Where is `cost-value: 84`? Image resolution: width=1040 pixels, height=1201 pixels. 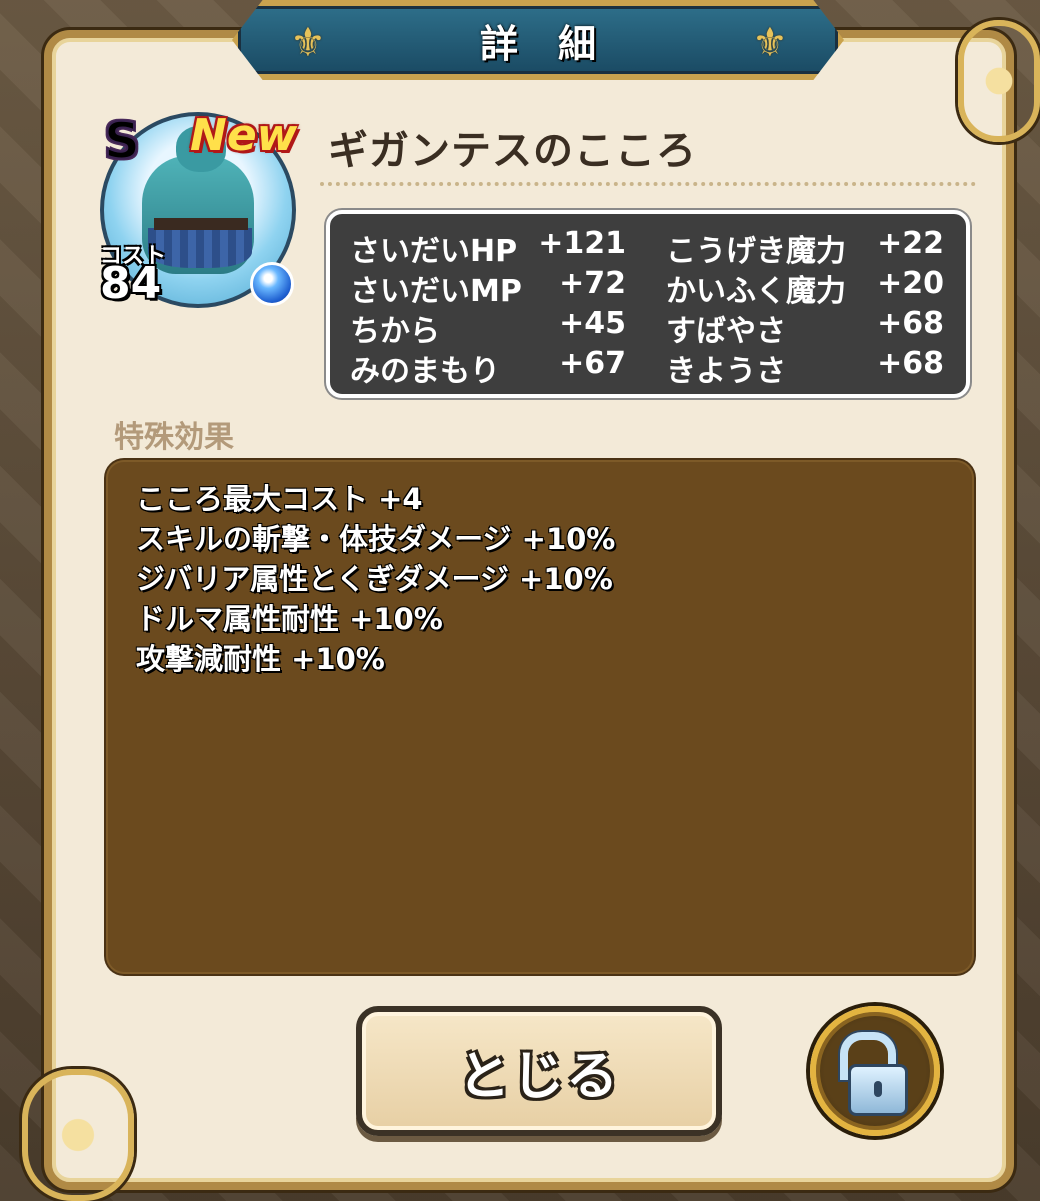
cost-value: 84 is located at coordinates (131, 283).